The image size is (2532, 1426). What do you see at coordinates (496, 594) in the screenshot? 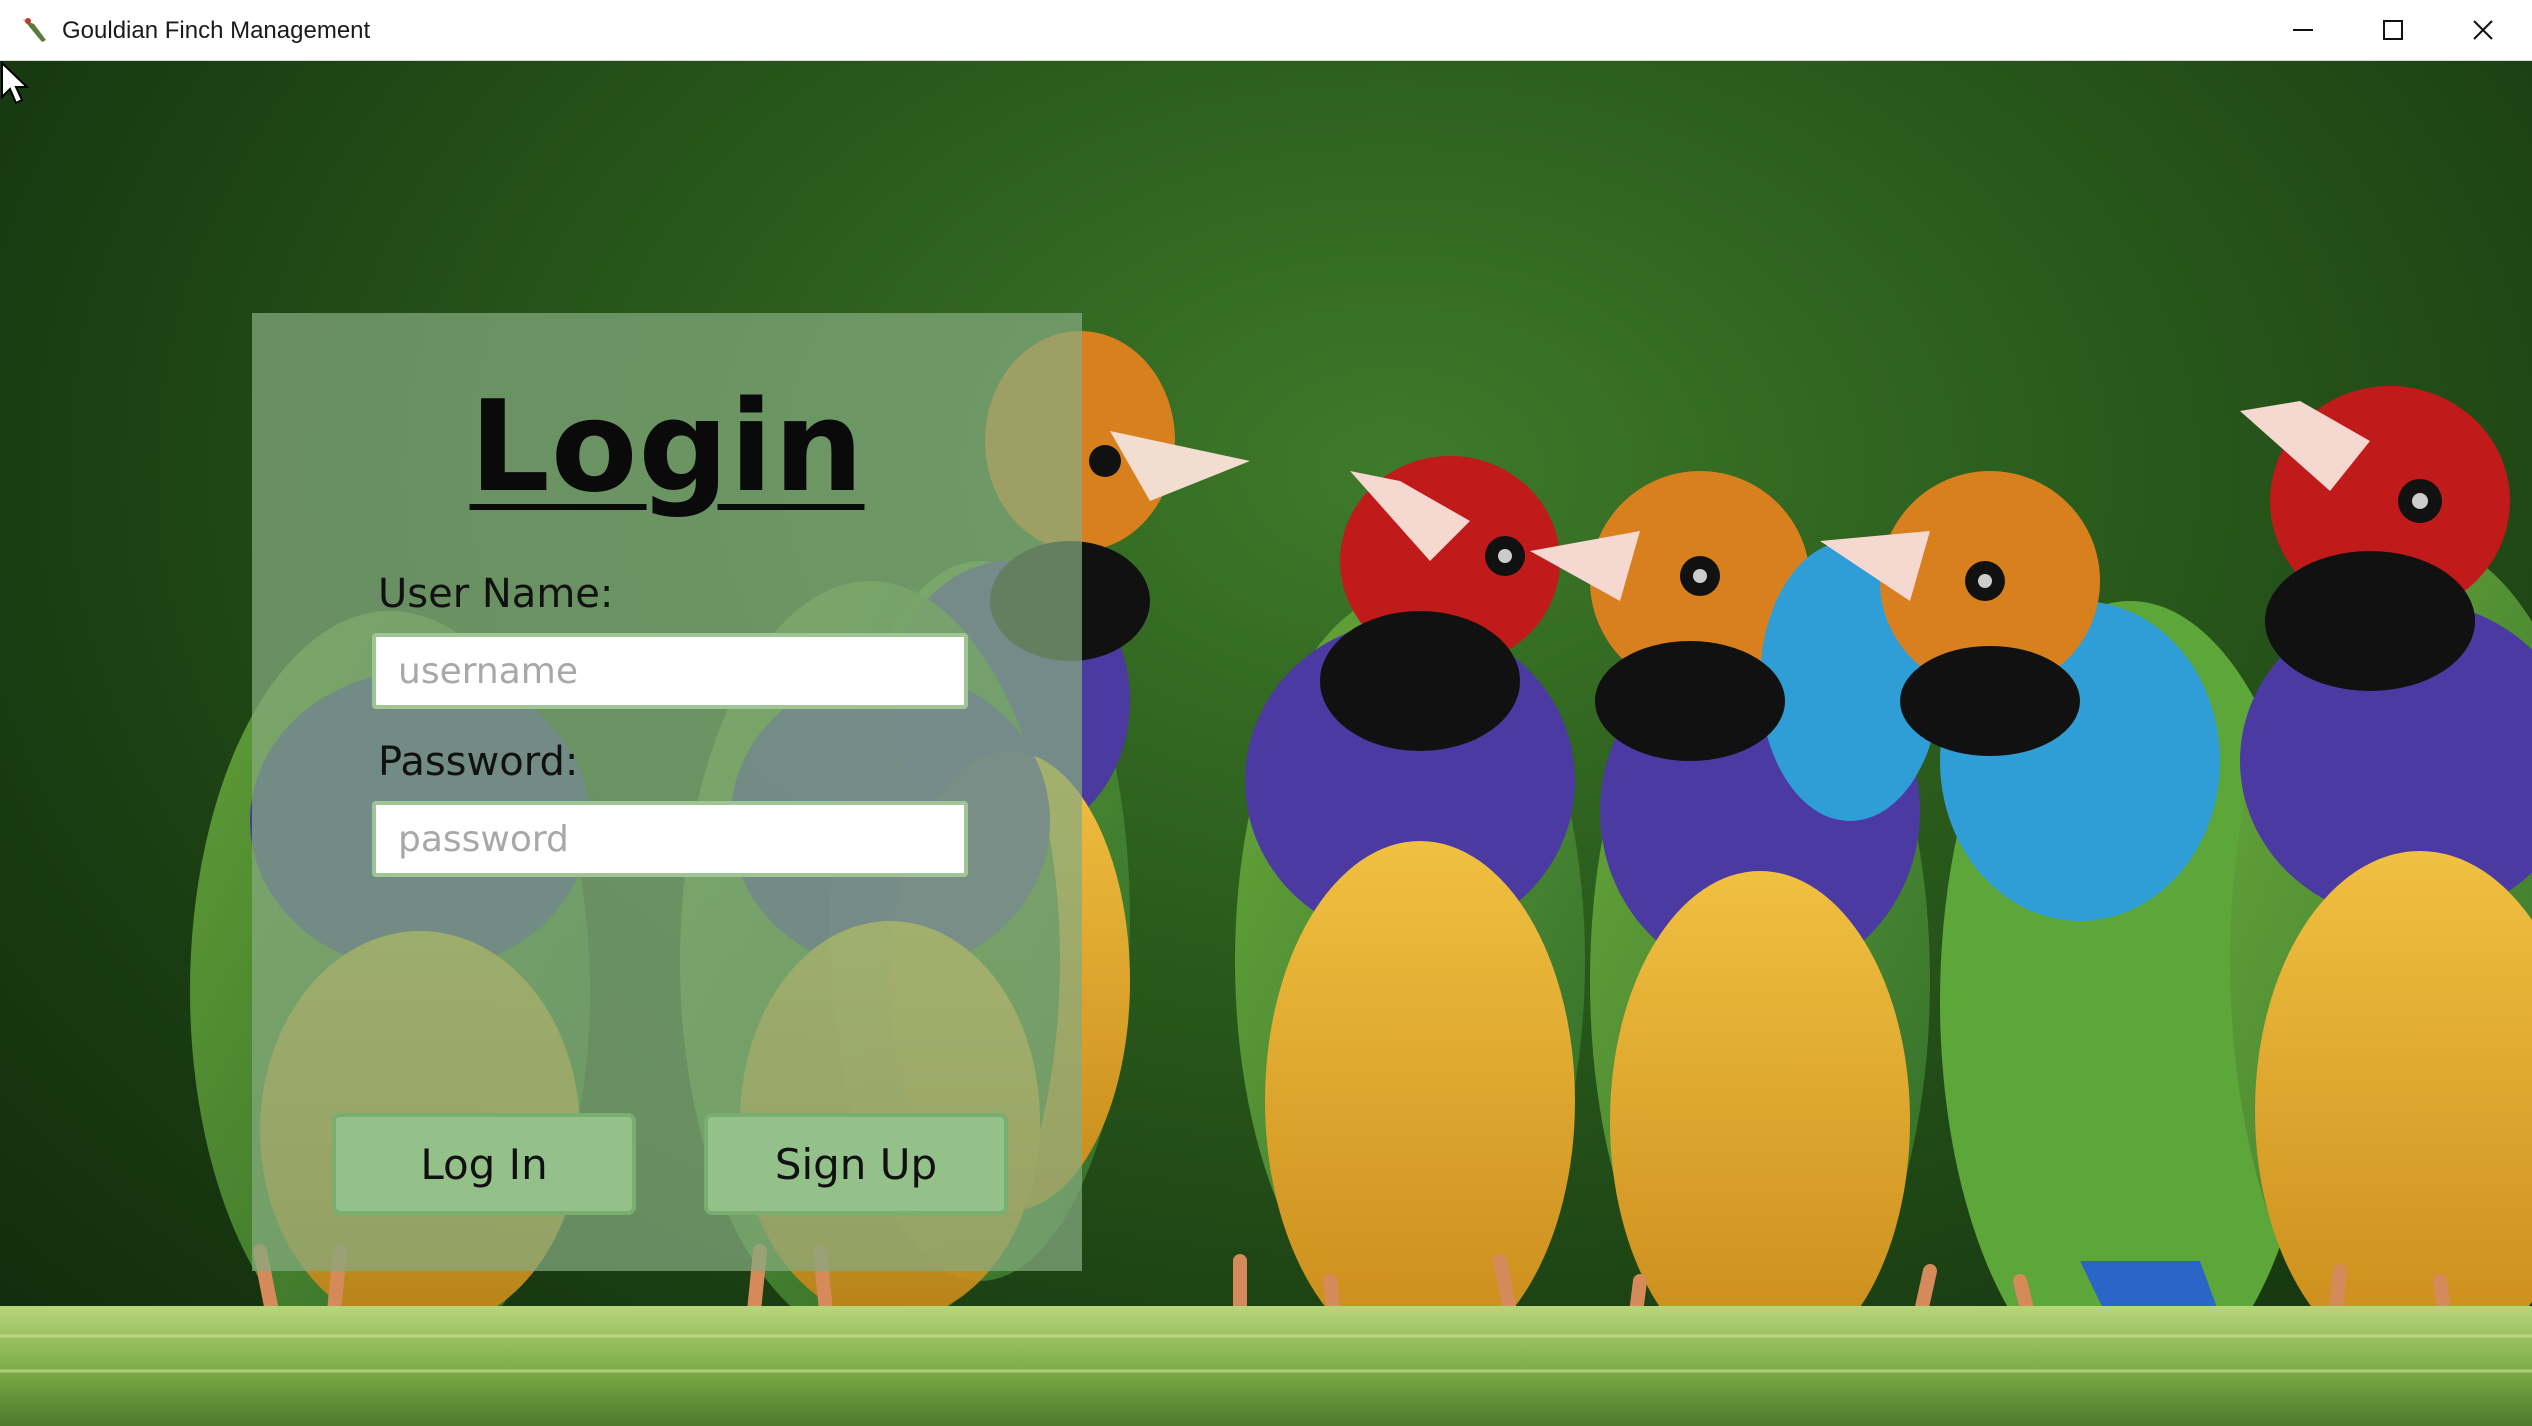
I see `username-label: User Name:` at bounding box center [496, 594].